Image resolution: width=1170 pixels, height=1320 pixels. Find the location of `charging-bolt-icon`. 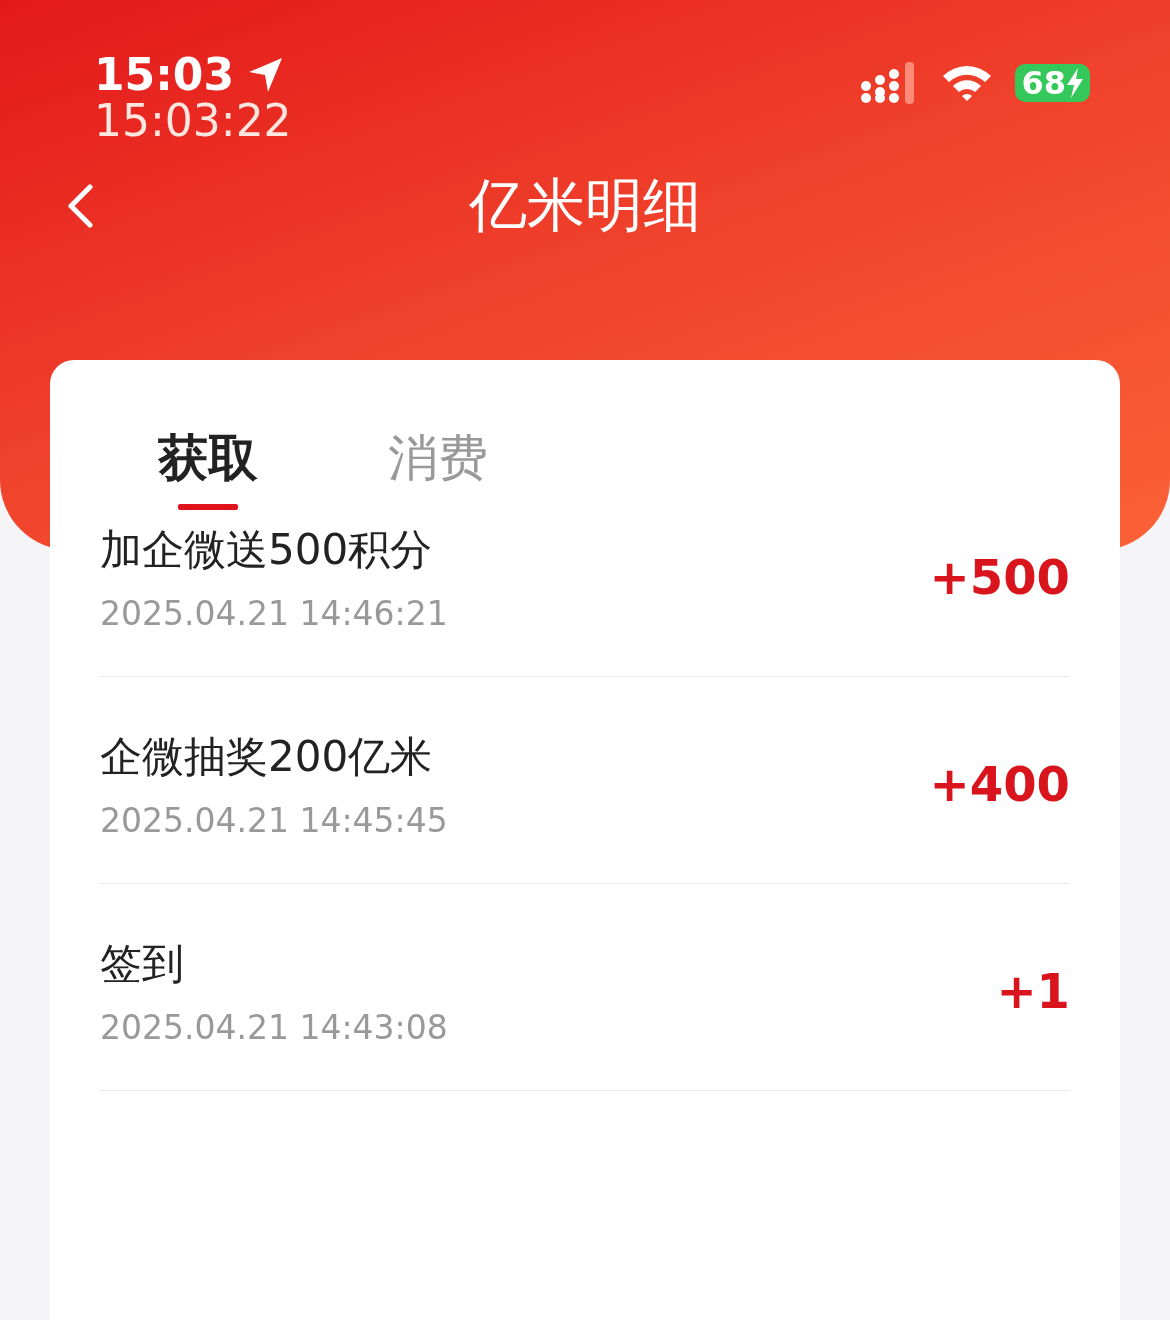

charging-bolt-icon is located at coordinates (1075, 83).